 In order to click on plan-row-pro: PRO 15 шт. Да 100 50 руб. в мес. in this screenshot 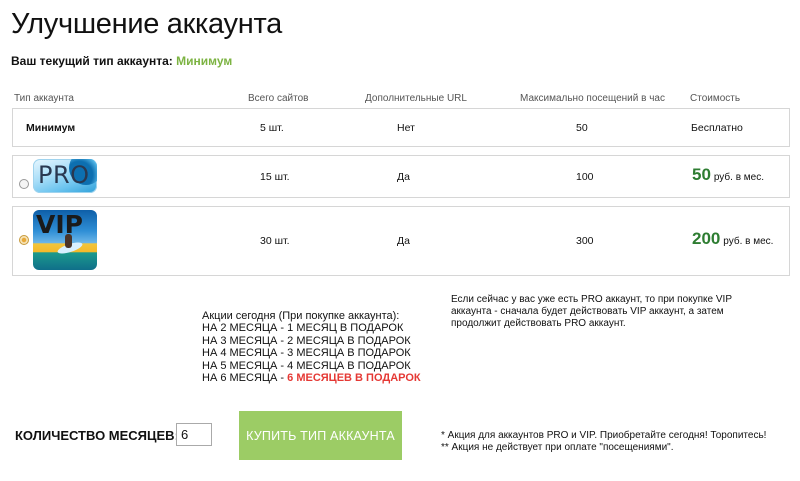, I will do `click(401, 176)`.